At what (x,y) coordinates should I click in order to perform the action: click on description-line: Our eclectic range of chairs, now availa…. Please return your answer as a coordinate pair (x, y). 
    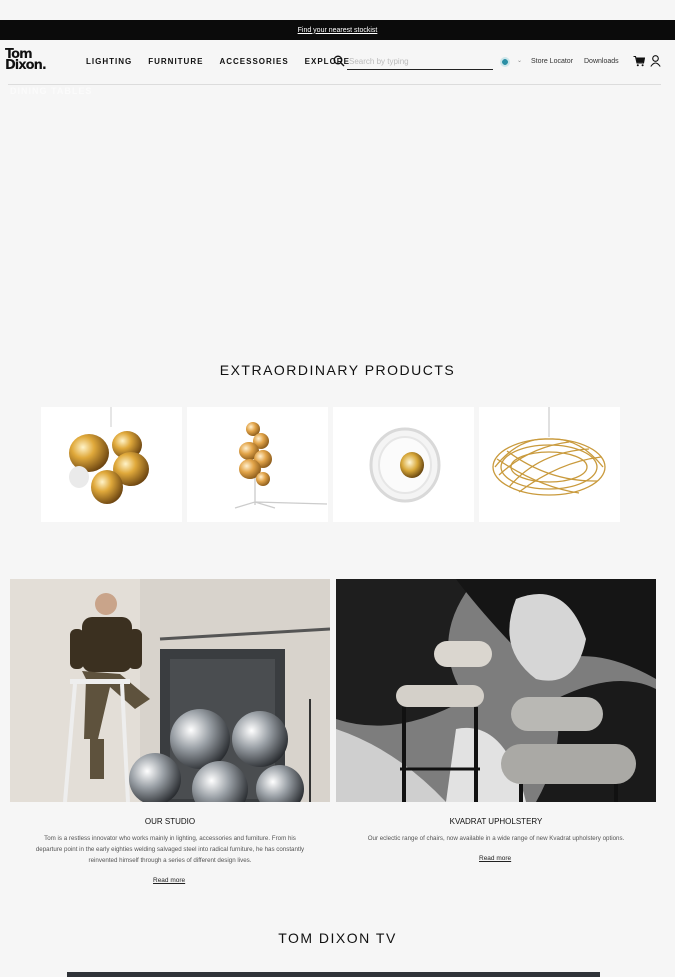
    Looking at the image, I should click on (496, 838).